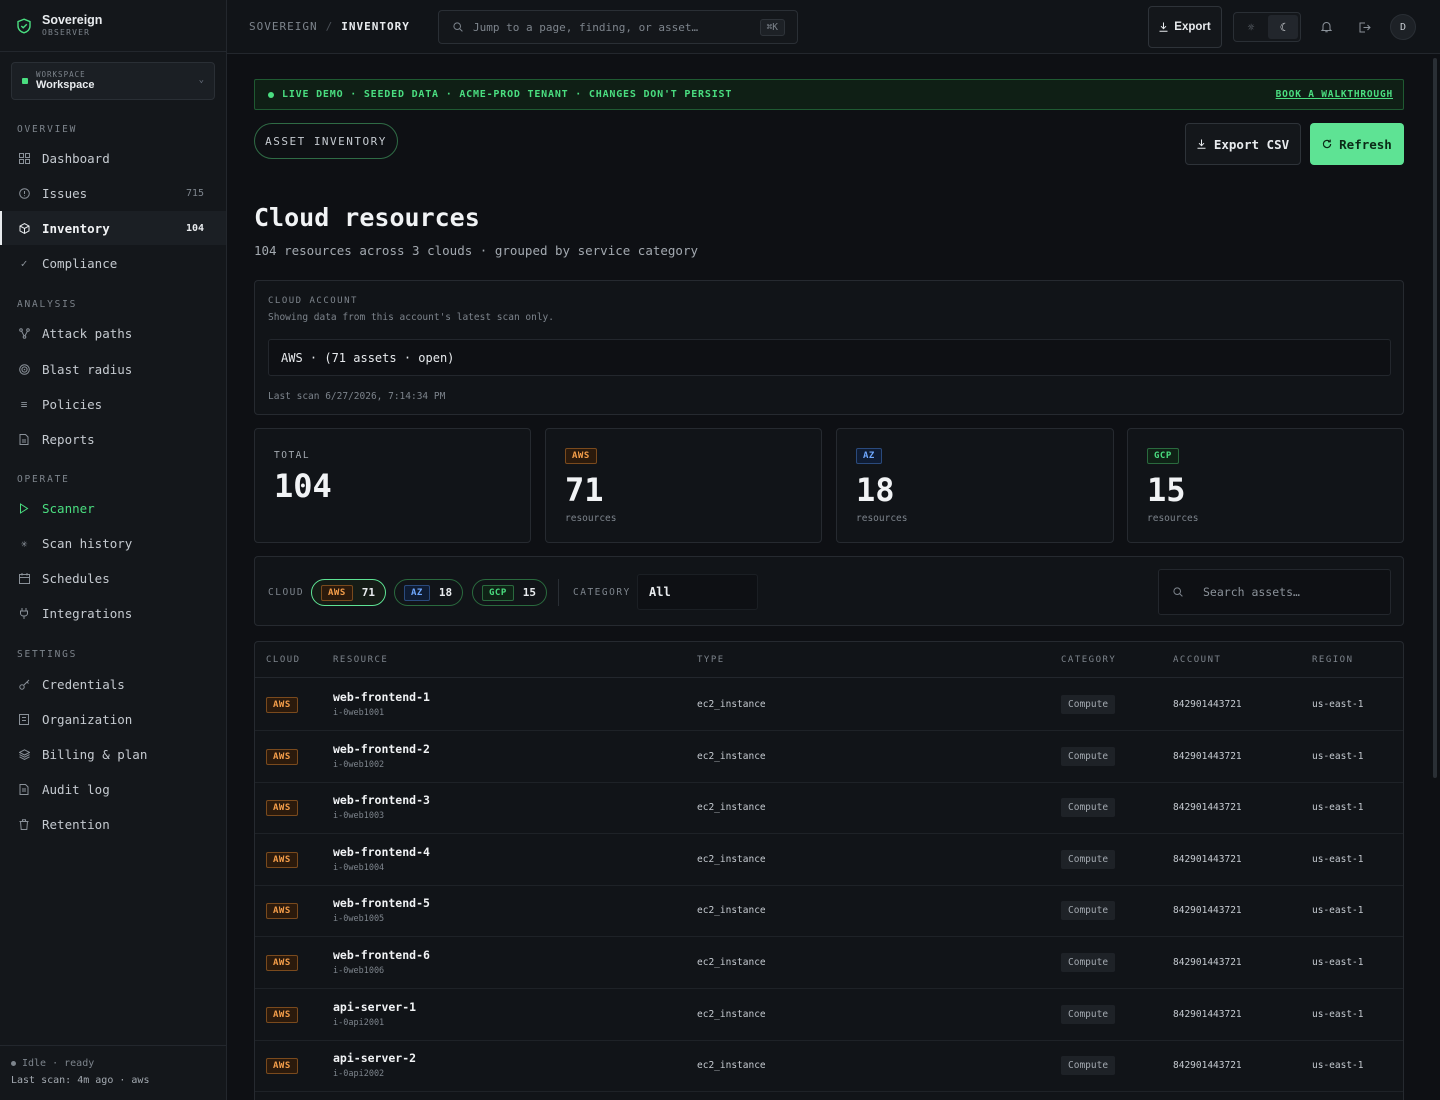 This screenshot has width=1440, height=1100. I want to click on last-scan-info: Last scan: 4m ago · aws, so click(80, 1080).